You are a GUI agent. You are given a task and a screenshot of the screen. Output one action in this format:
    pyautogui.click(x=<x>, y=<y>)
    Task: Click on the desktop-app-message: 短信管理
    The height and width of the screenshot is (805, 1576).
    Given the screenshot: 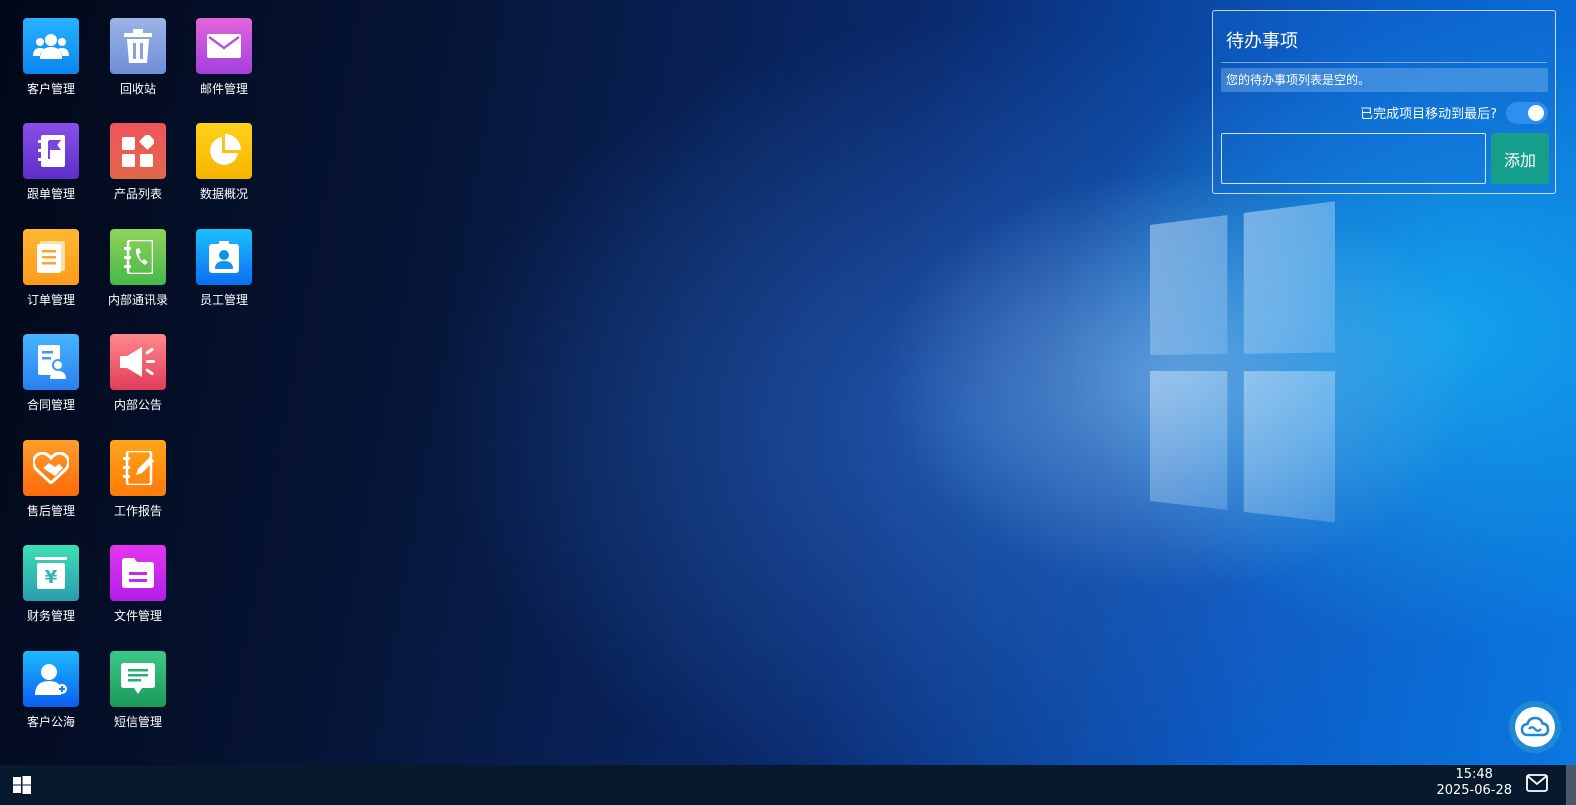 What is the action you would take?
    pyautogui.click(x=138, y=696)
    